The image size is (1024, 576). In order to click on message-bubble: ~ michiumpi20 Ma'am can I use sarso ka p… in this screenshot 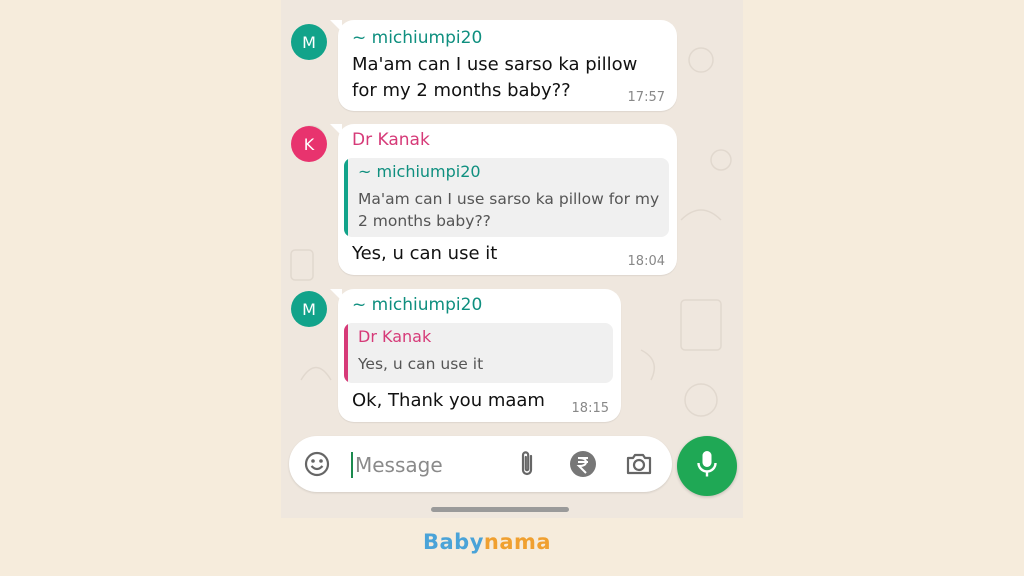, I will do `click(503, 65)`.